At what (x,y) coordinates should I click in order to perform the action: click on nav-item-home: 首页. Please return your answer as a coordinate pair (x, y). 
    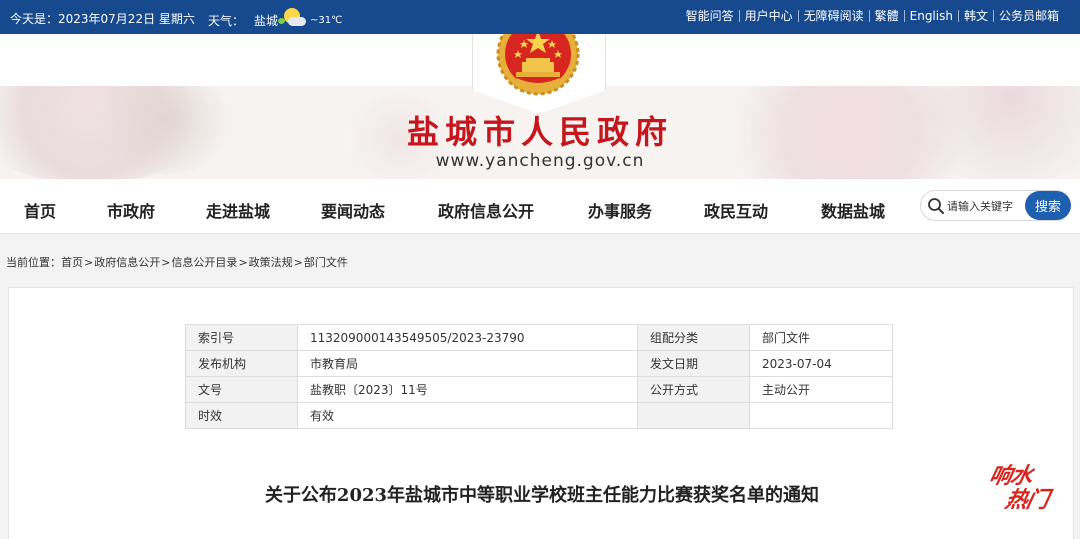
    Looking at the image, I should click on (40, 210).